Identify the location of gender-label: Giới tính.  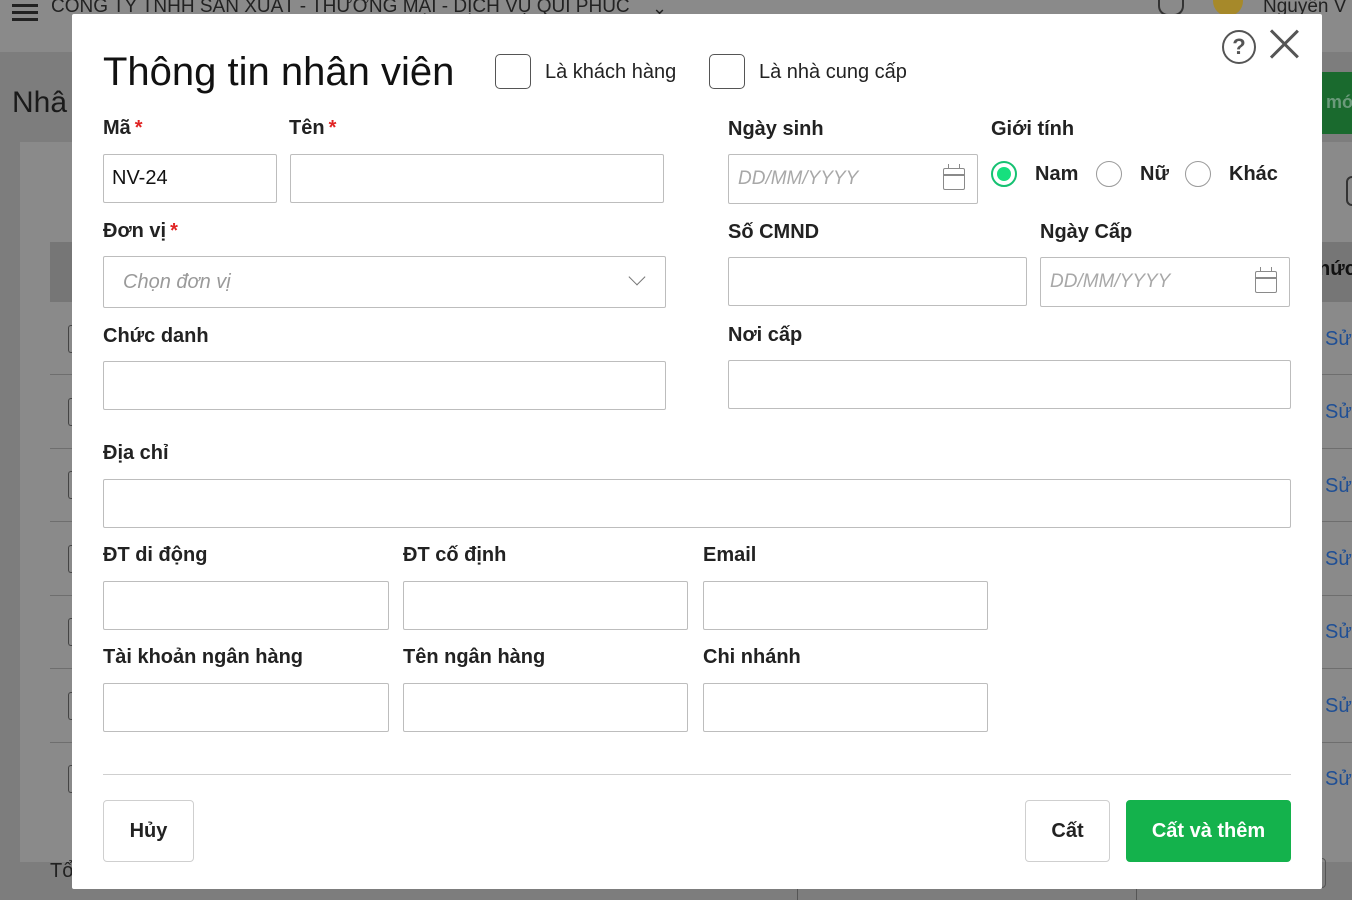
(1033, 129).